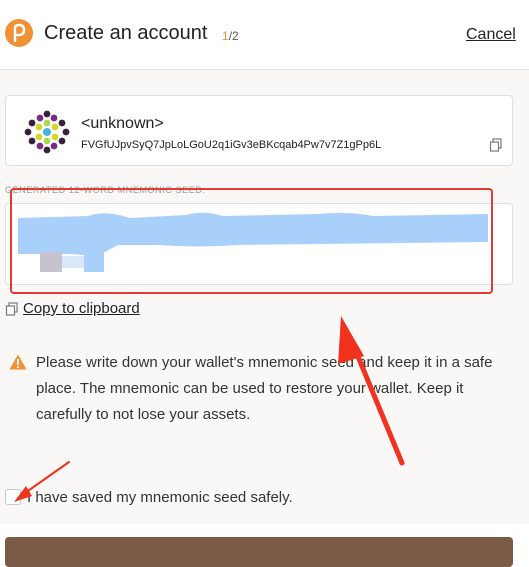 This screenshot has width=529, height=567. What do you see at coordinates (81, 308) in the screenshot?
I see `copy-to-clipboard-label: Copy to clipboard` at bounding box center [81, 308].